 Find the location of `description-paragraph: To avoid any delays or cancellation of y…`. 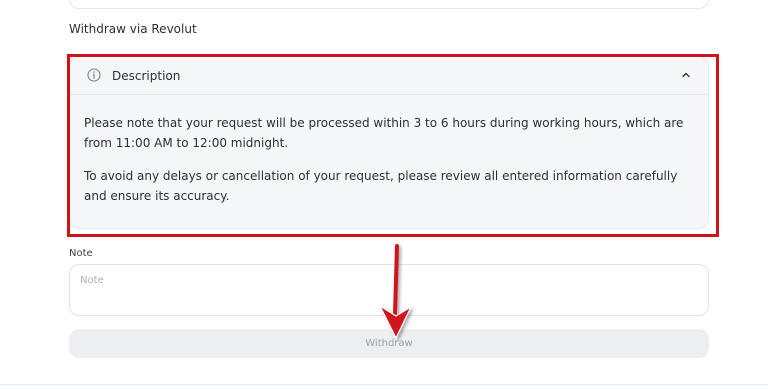

description-paragraph: To avoid any delays or cancellation of y… is located at coordinates (381, 186).